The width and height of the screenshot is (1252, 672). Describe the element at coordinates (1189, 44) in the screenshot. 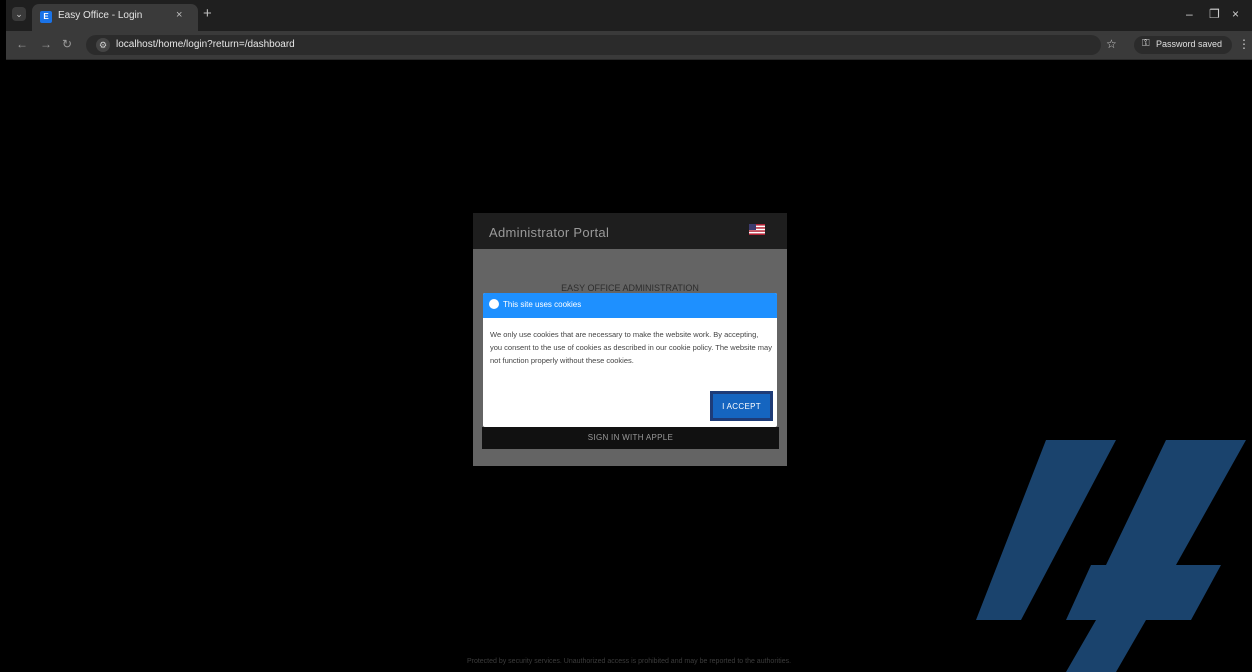

I see `password-chip-label: Password saved` at that location.